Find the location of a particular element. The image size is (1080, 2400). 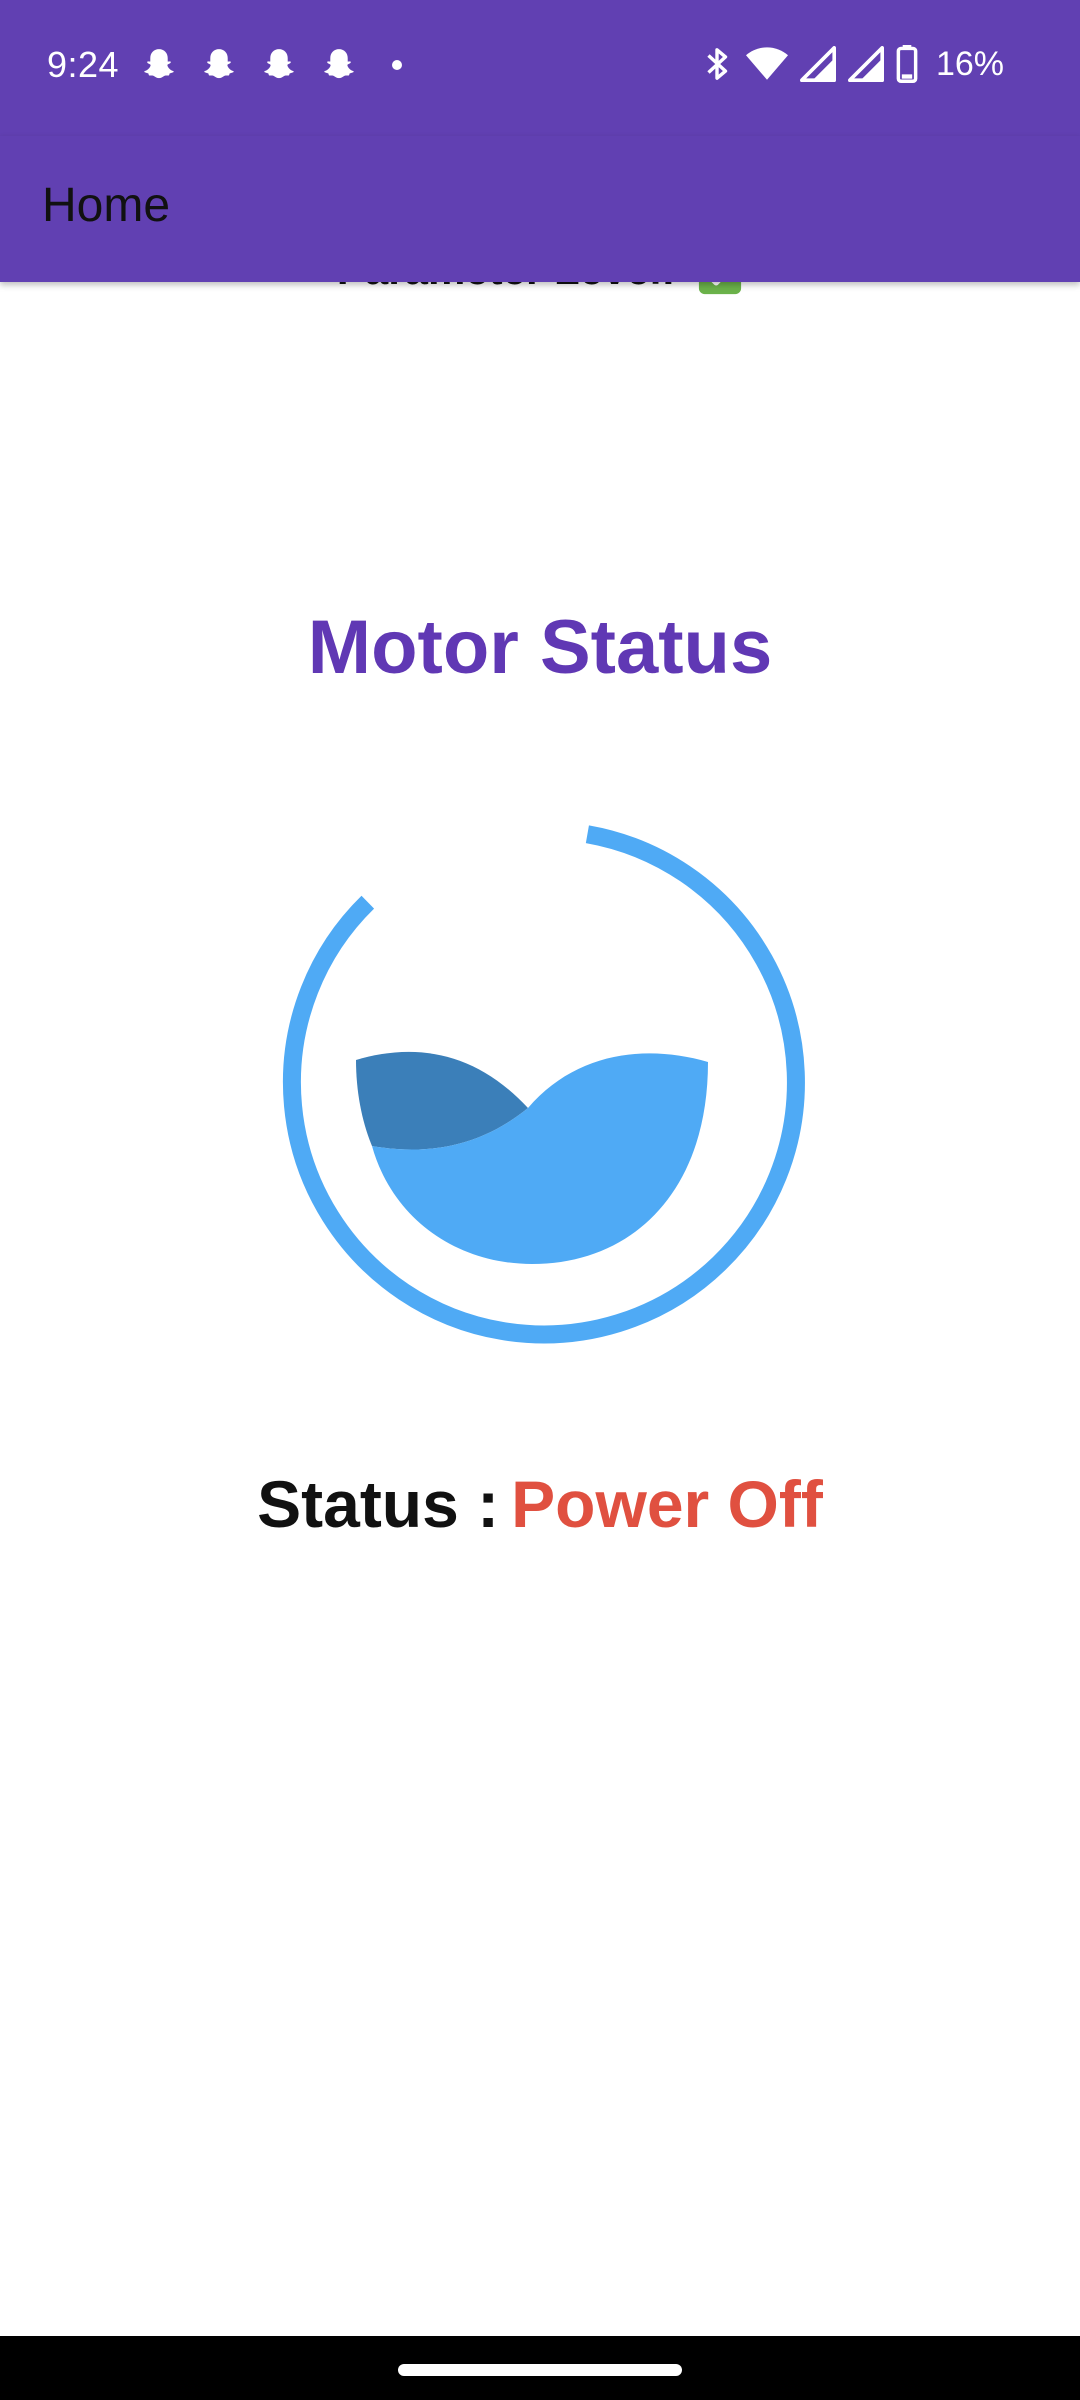

status-value: Power Off is located at coordinates (667, 1504).